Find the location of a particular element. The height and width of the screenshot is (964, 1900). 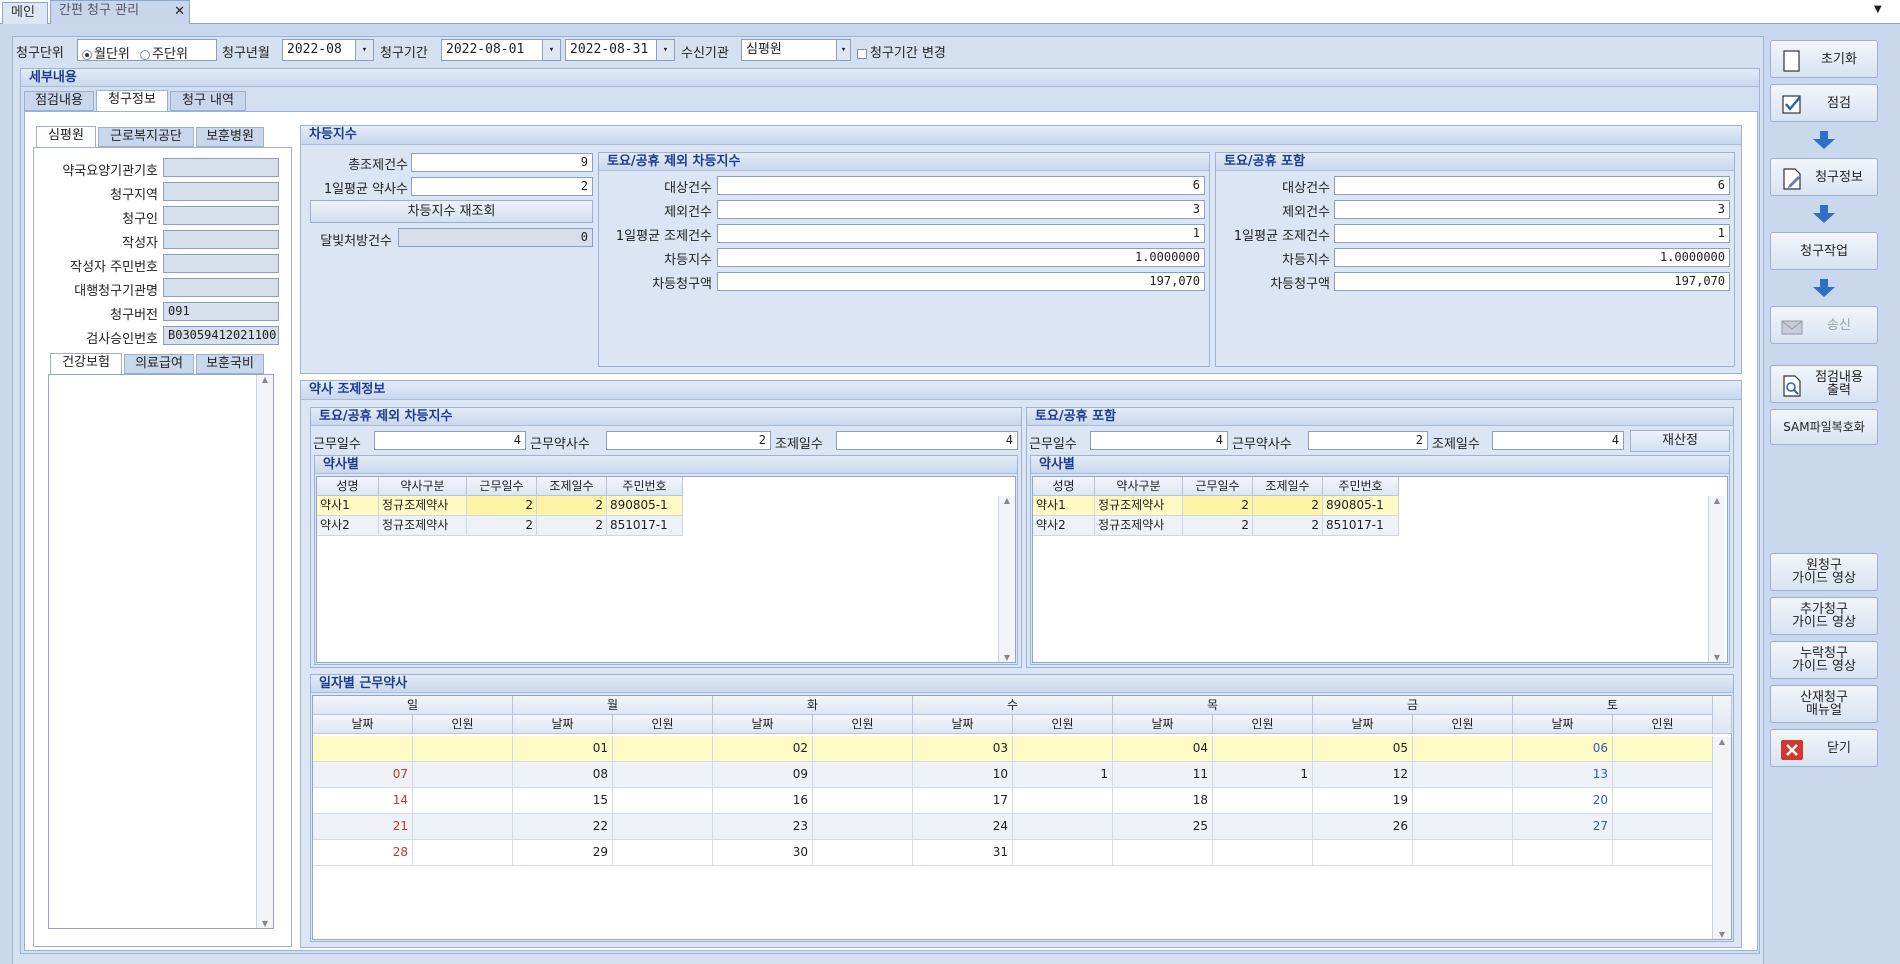

cal-date-cell: 24 is located at coordinates (963, 827).